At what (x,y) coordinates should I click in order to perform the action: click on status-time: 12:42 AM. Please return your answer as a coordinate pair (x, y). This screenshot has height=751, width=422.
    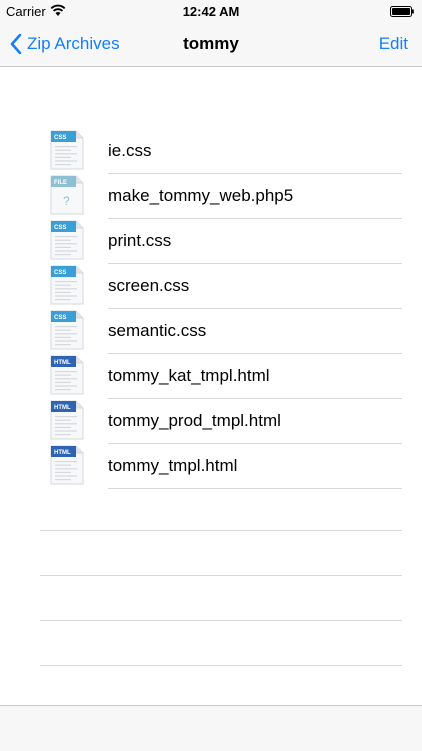
    Looking at the image, I should click on (211, 11).